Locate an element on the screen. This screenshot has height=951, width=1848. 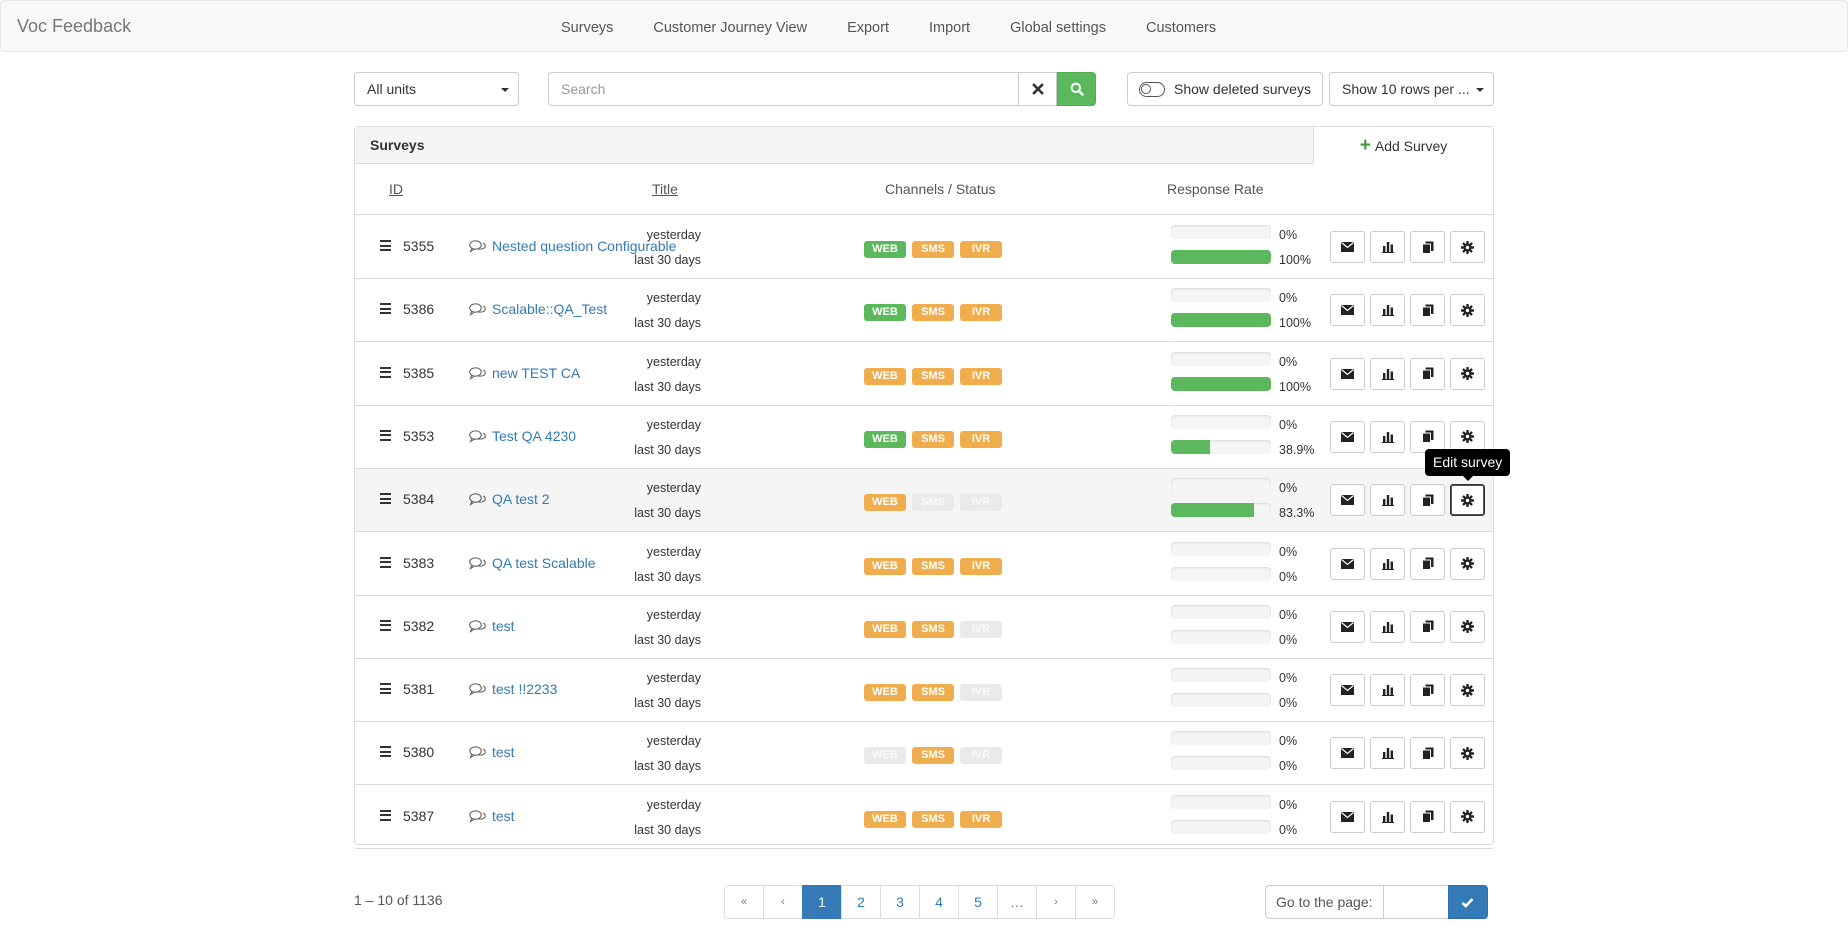
nav-link-customers: Customers is located at coordinates (1181, 27).